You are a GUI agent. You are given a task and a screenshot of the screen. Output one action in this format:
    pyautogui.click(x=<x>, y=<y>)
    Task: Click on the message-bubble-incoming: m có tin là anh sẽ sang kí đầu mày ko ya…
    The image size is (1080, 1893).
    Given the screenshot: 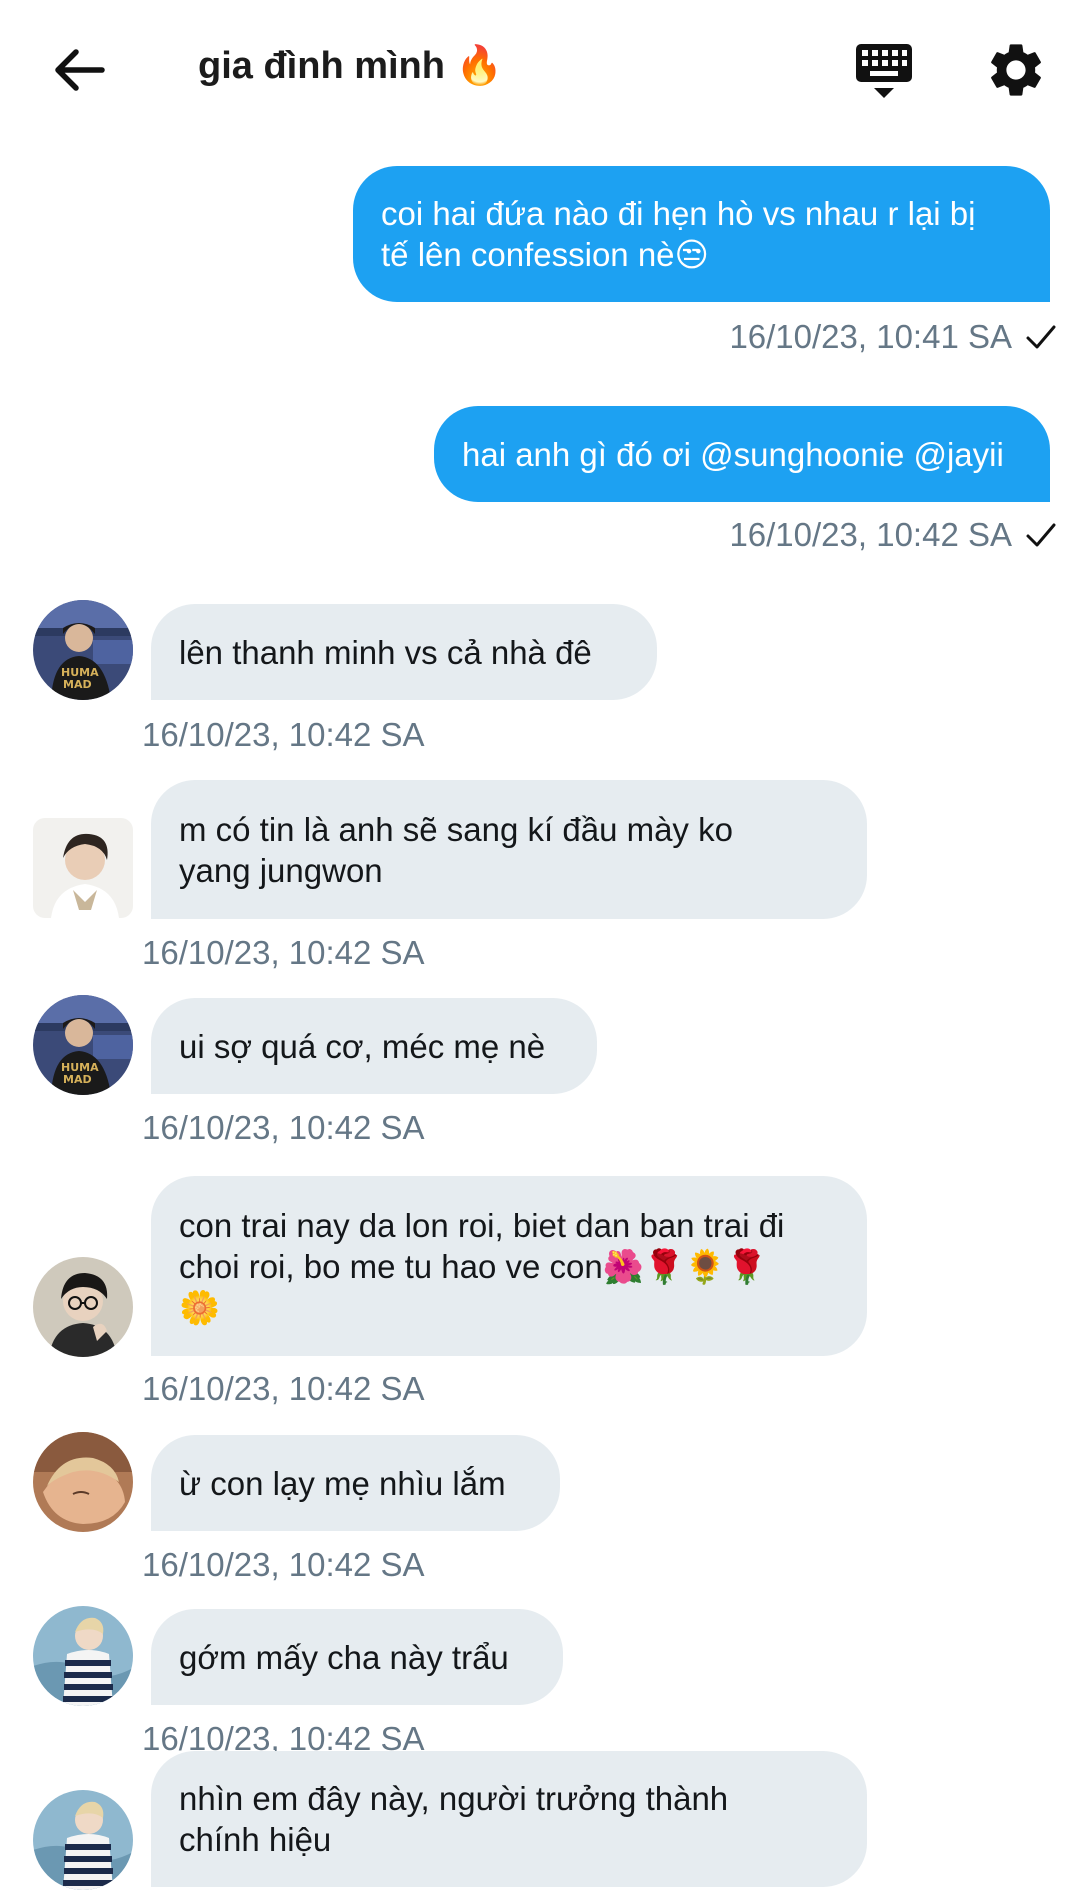 What is the action you would take?
    pyautogui.click(x=509, y=849)
    